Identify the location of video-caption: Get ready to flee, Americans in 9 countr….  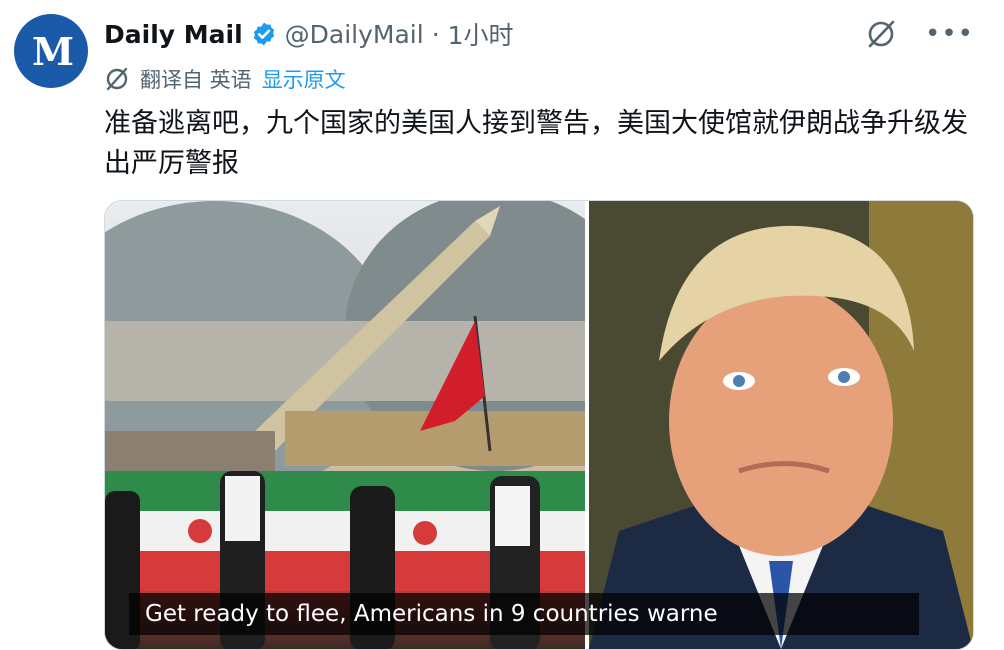
(524, 614).